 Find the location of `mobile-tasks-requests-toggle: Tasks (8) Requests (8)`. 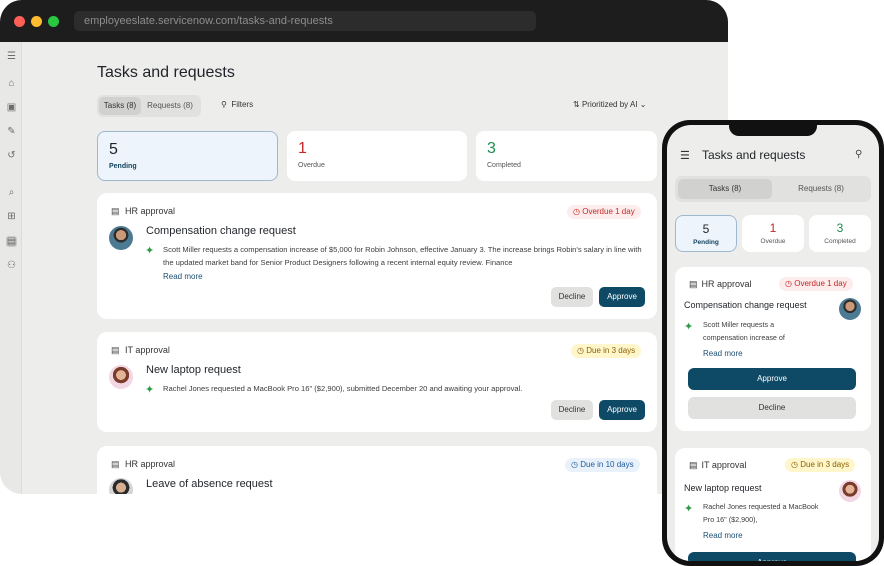

mobile-tasks-requests-toggle: Tasks (8) Requests (8) is located at coordinates (773, 189).